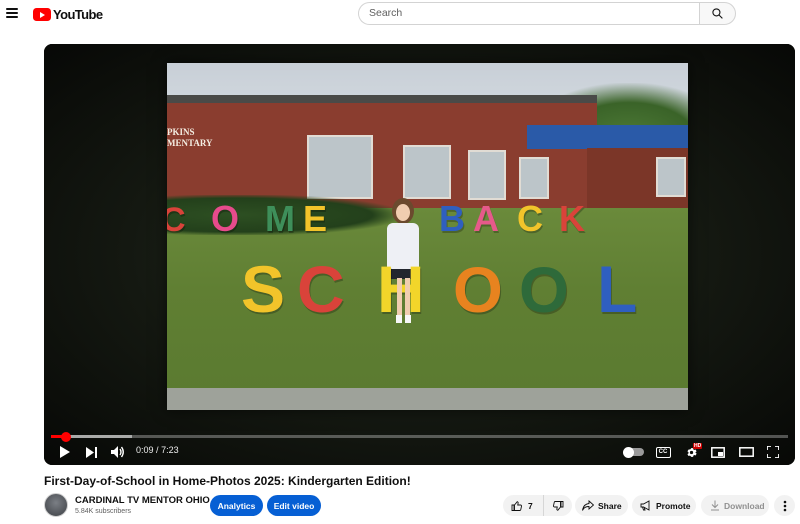 This screenshot has height=524, width=800. What do you see at coordinates (145, 450) in the screenshot?
I see `current-time: 0:09` at bounding box center [145, 450].